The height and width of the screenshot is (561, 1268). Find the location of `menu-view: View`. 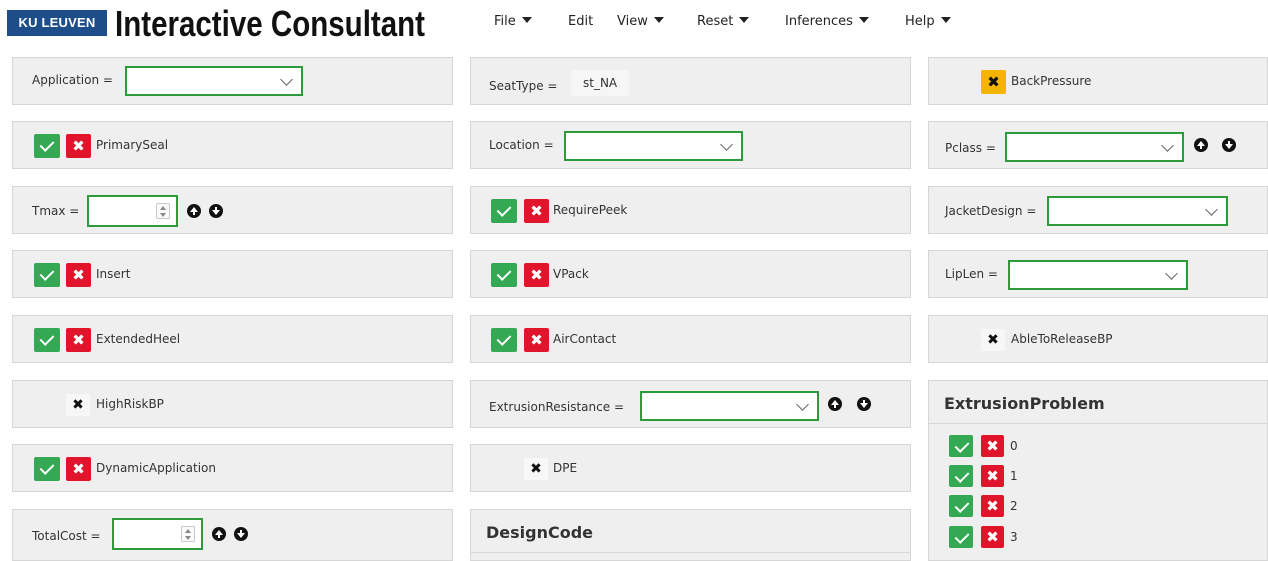

menu-view: View is located at coordinates (640, 24).